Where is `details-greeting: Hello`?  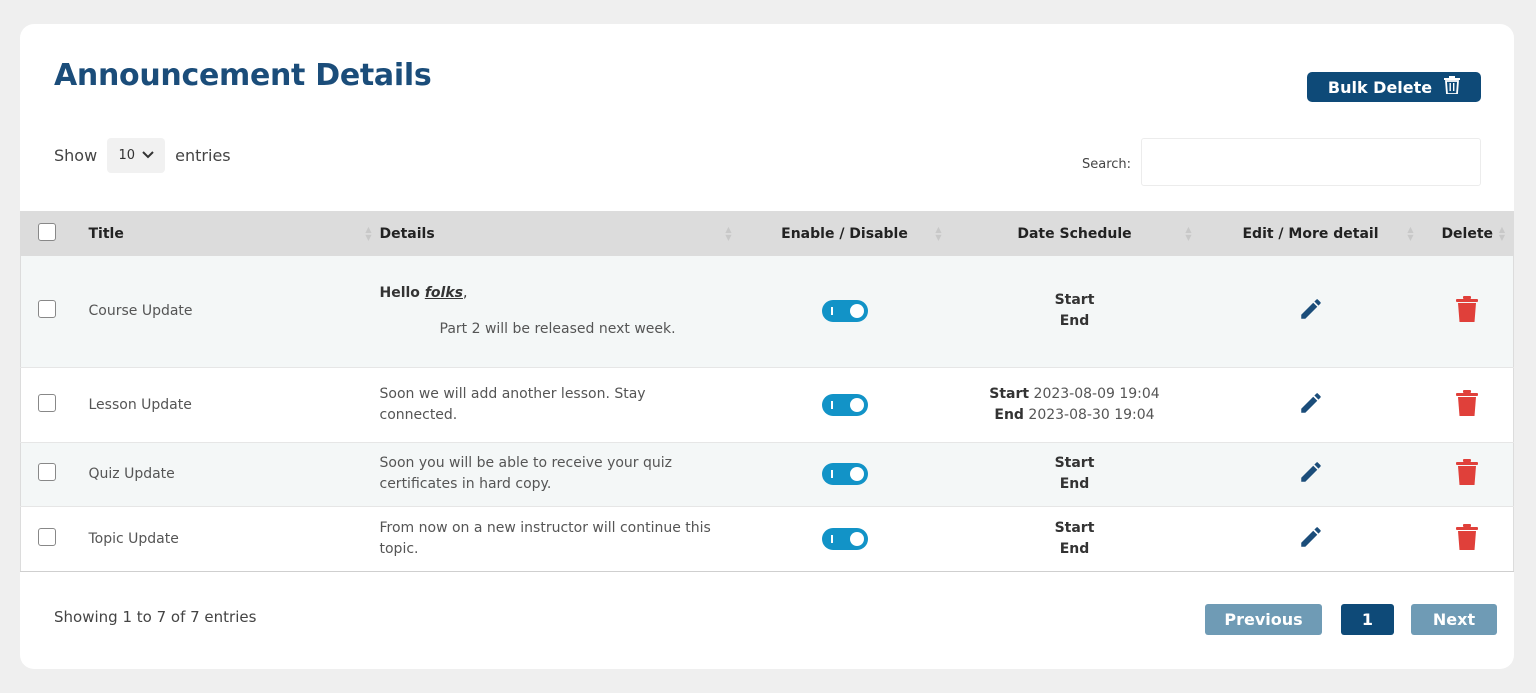
details-greeting: Hello is located at coordinates (402, 292).